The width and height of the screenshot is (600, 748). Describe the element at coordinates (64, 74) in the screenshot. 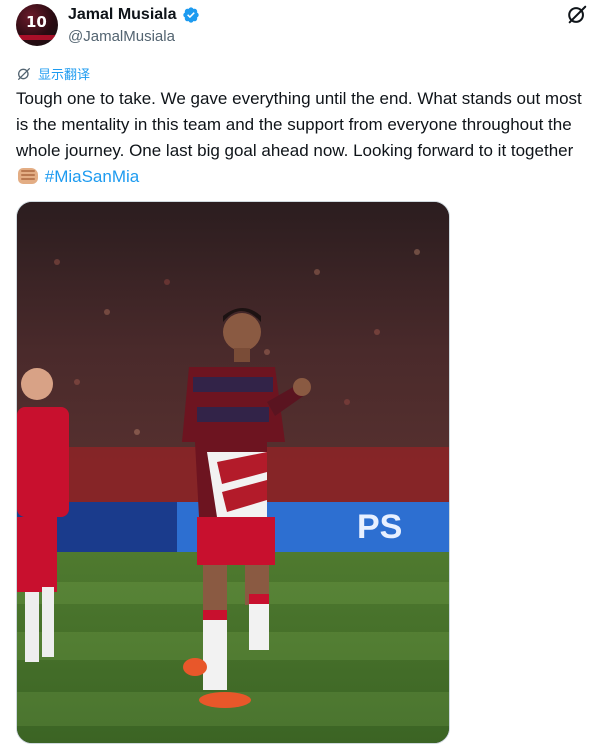

I see `translate-label: 显示翻译` at that location.